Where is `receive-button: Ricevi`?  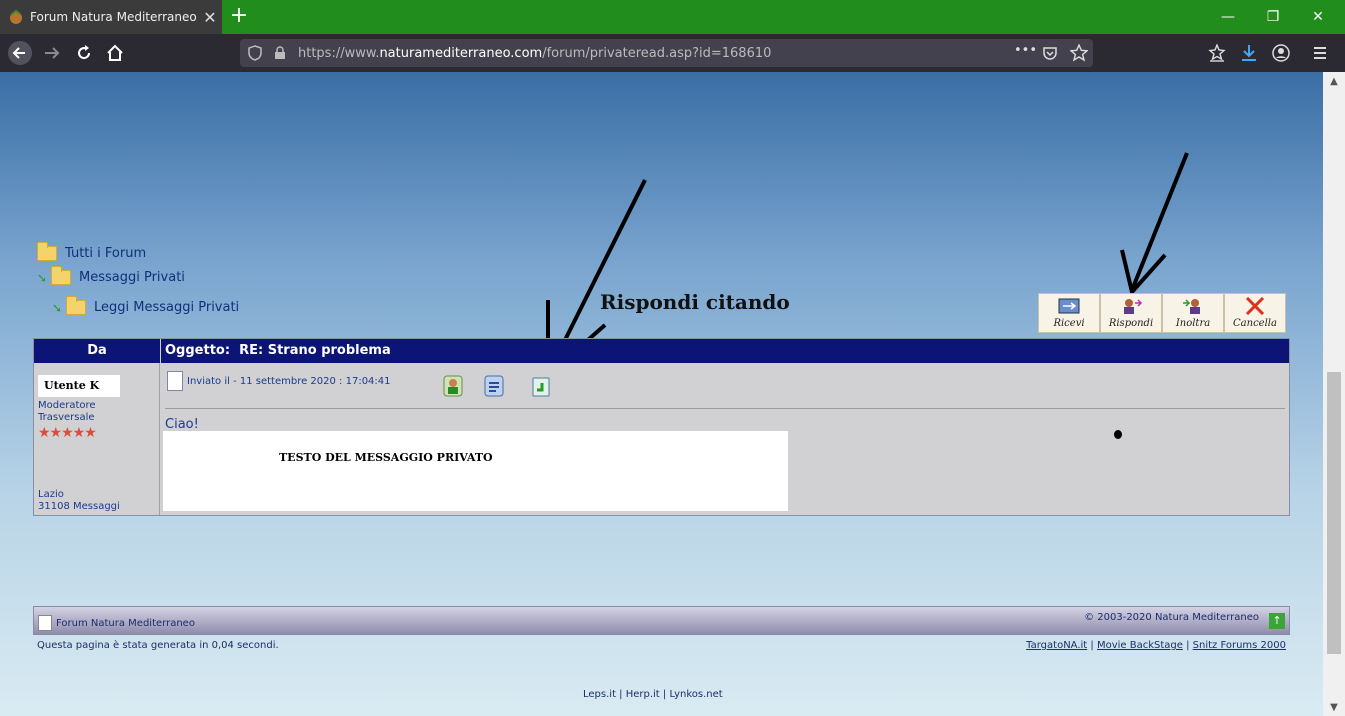
receive-button: Ricevi is located at coordinates (1069, 313).